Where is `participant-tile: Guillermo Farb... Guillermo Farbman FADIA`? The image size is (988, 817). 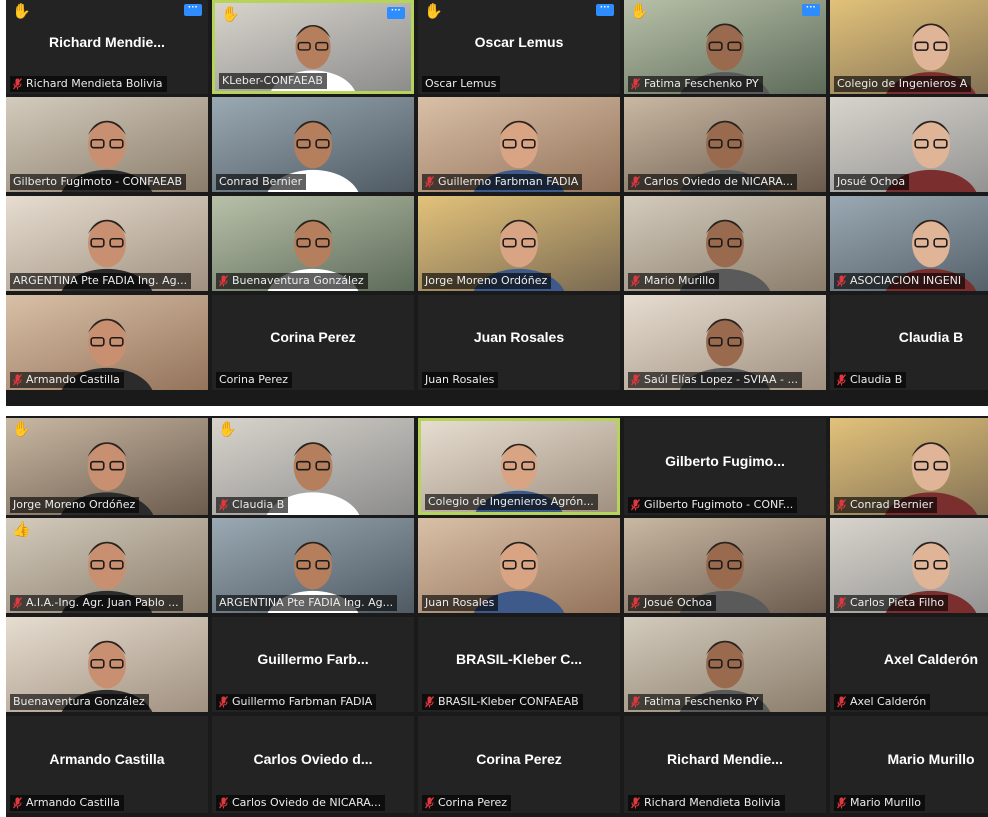 participant-tile: Guillermo Farb... Guillermo Farbman FADIA is located at coordinates (313, 664).